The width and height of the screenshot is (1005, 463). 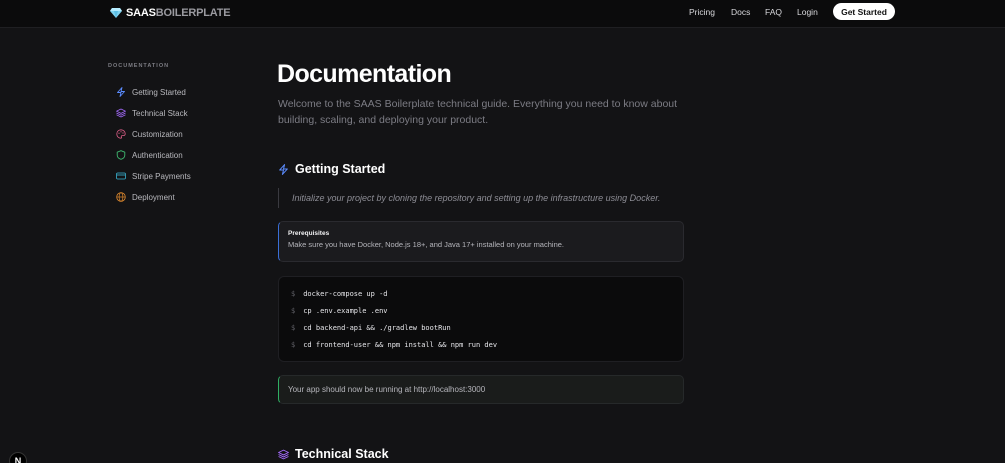 What do you see at coordinates (153, 197) in the screenshot?
I see `sidebar-item-label: Deployment` at bounding box center [153, 197].